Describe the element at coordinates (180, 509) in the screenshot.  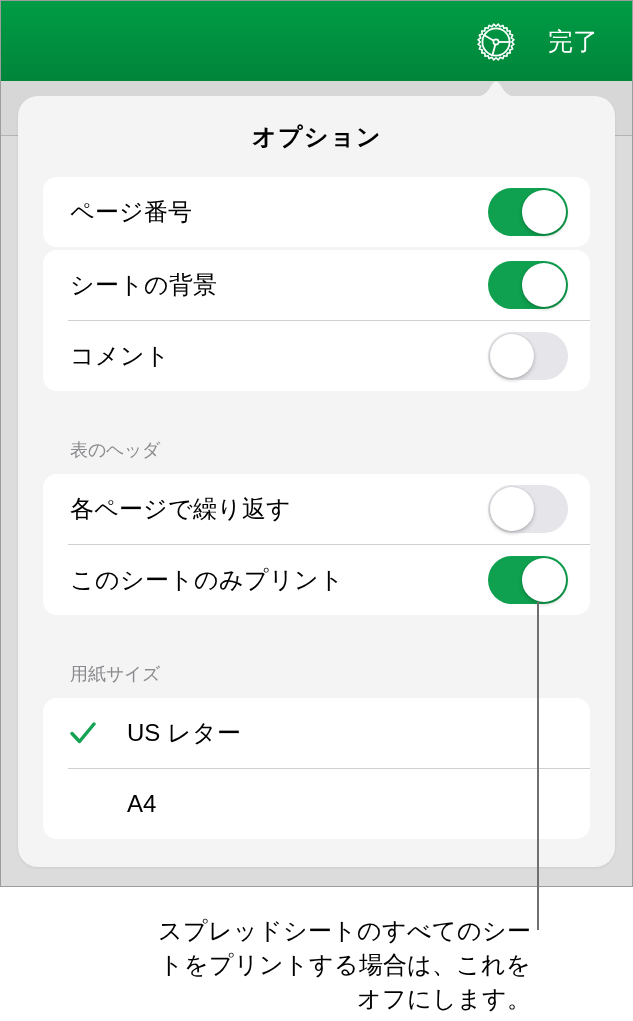
I see `setting-label: 各ページで繰り返す` at that location.